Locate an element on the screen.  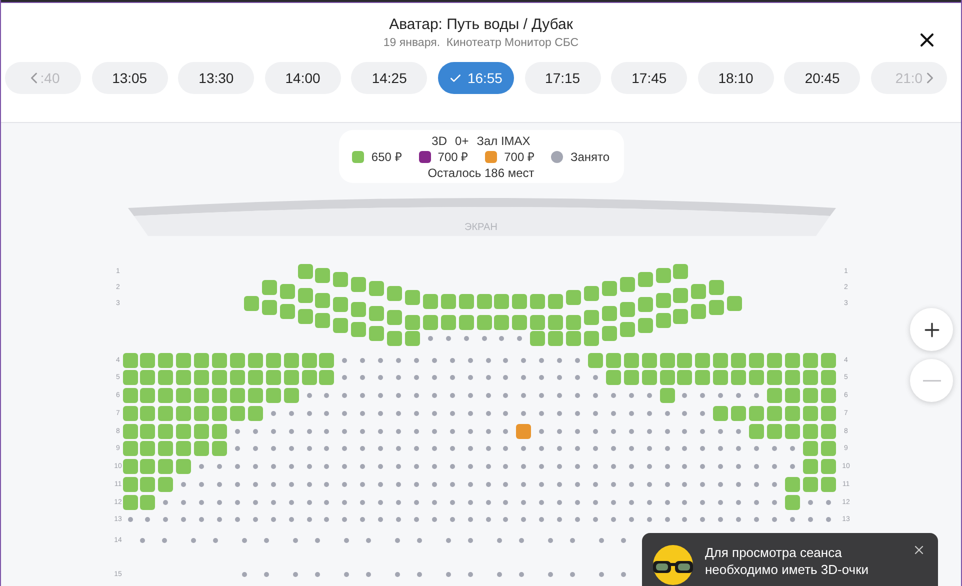
showtime-tab: 17:45 is located at coordinates (649, 78).